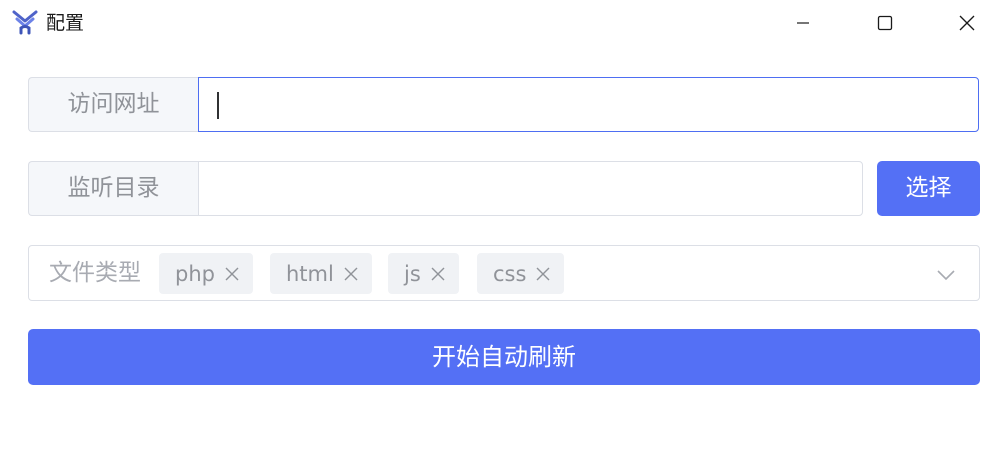 Image resolution: width=1008 pixels, height=453 pixels. What do you see at coordinates (310, 273) in the screenshot?
I see `tag-label: html` at bounding box center [310, 273].